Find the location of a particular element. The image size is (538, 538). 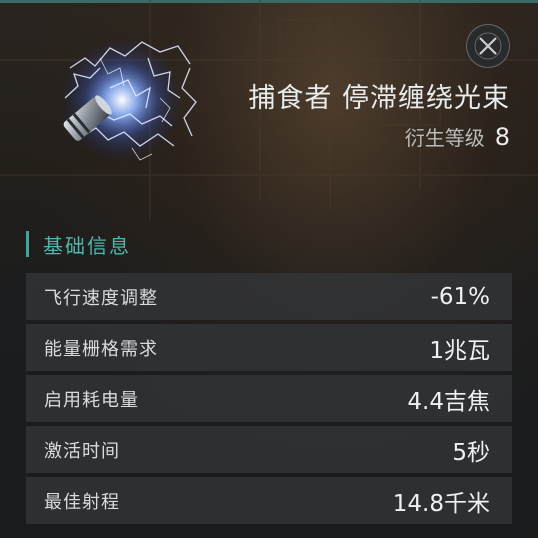

meta-level-value: 8 is located at coordinates (502, 137).